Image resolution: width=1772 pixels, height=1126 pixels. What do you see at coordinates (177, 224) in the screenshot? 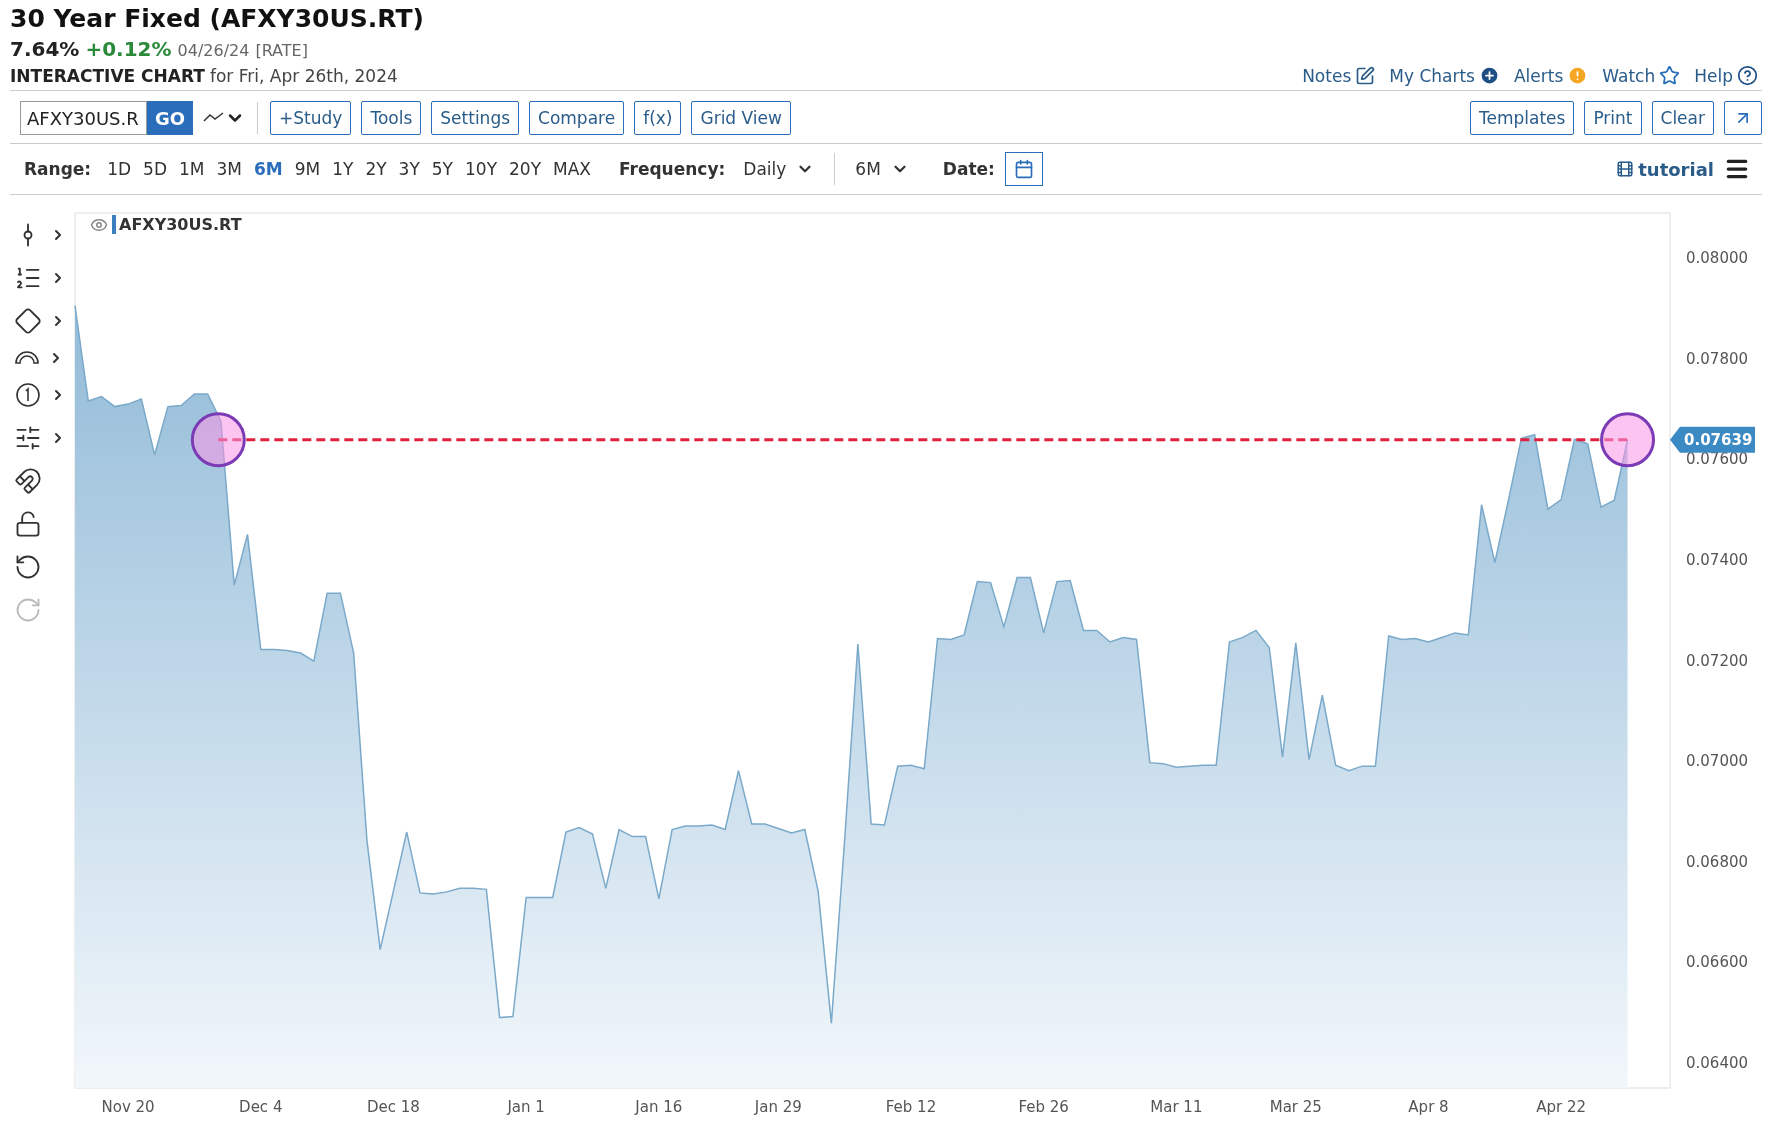
I see `legend-label: AFXY30US.RT` at bounding box center [177, 224].